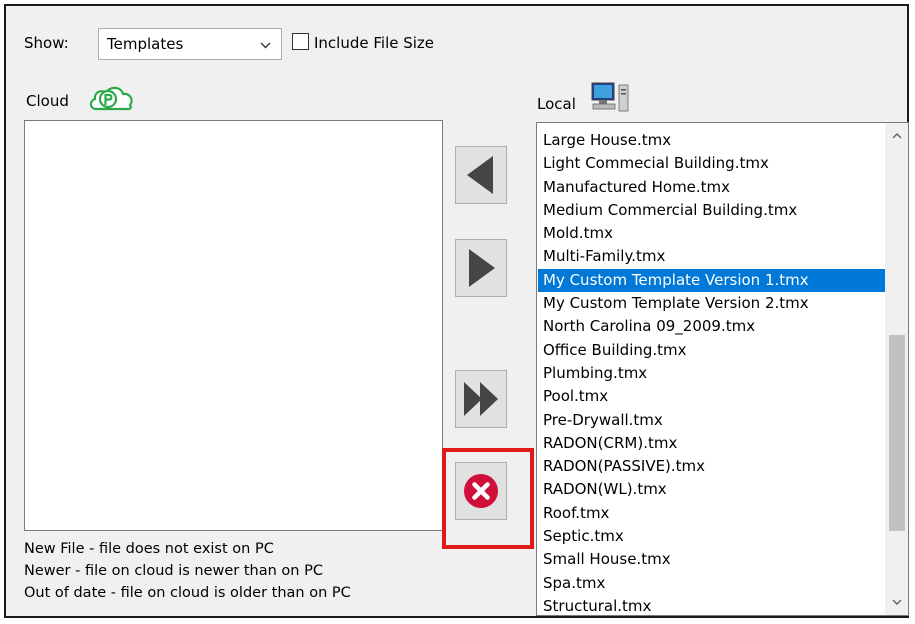  What do you see at coordinates (712, 233) in the screenshot?
I see `local-file-item: Mold.tmx` at bounding box center [712, 233].